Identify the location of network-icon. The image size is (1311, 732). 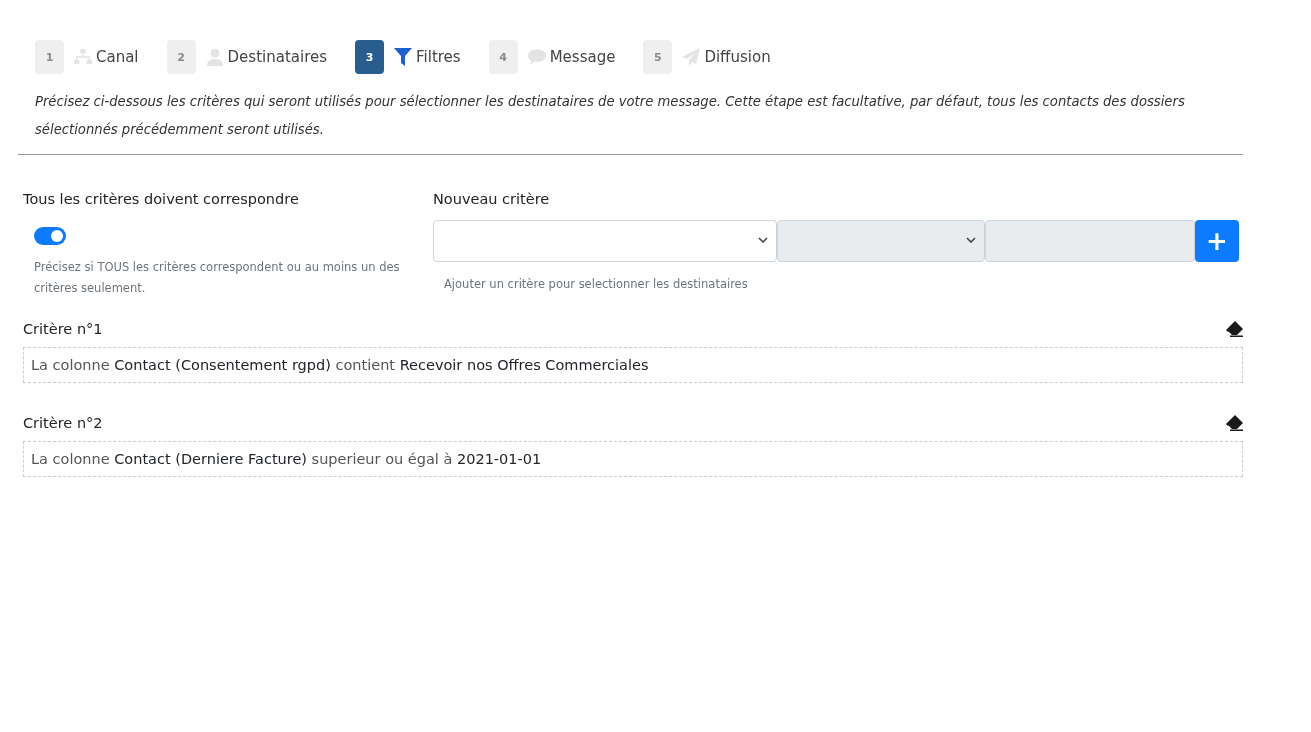
(83, 57).